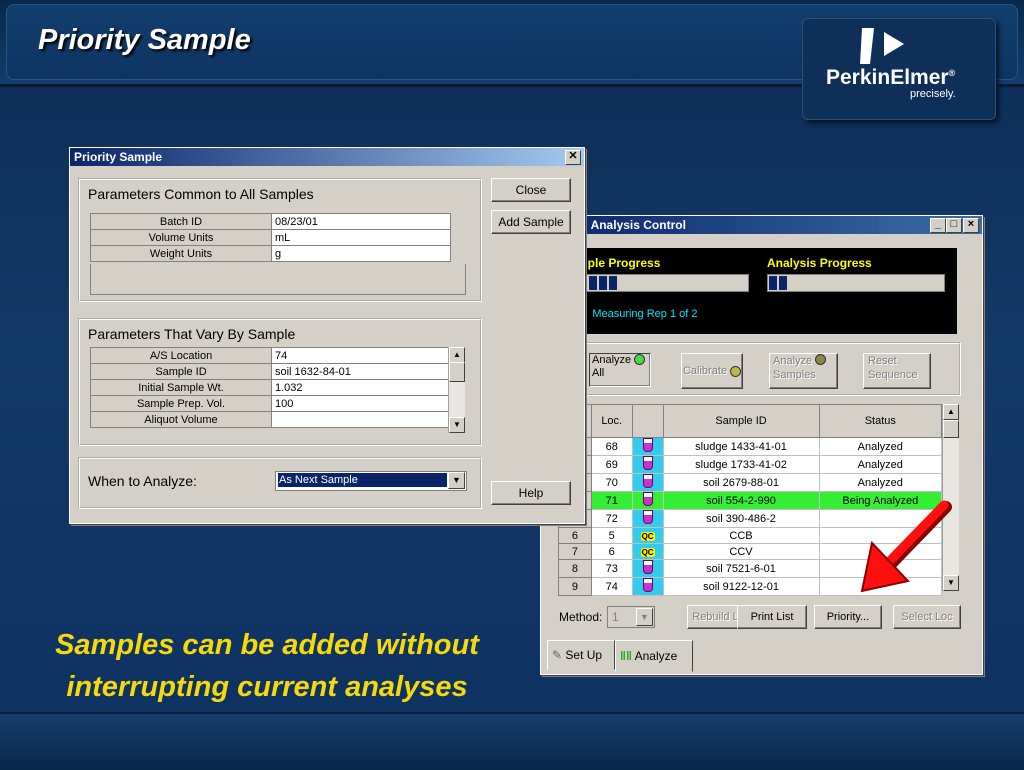  Describe the element at coordinates (611, 482) in the screenshot. I see `loc-cell: 70` at that location.